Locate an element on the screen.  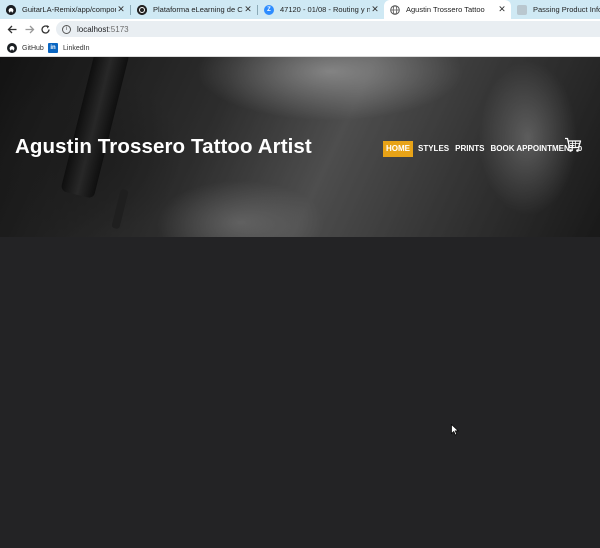
bookmarks-bar: GitHub in LinkedIn is located at coordinates (300, 48).